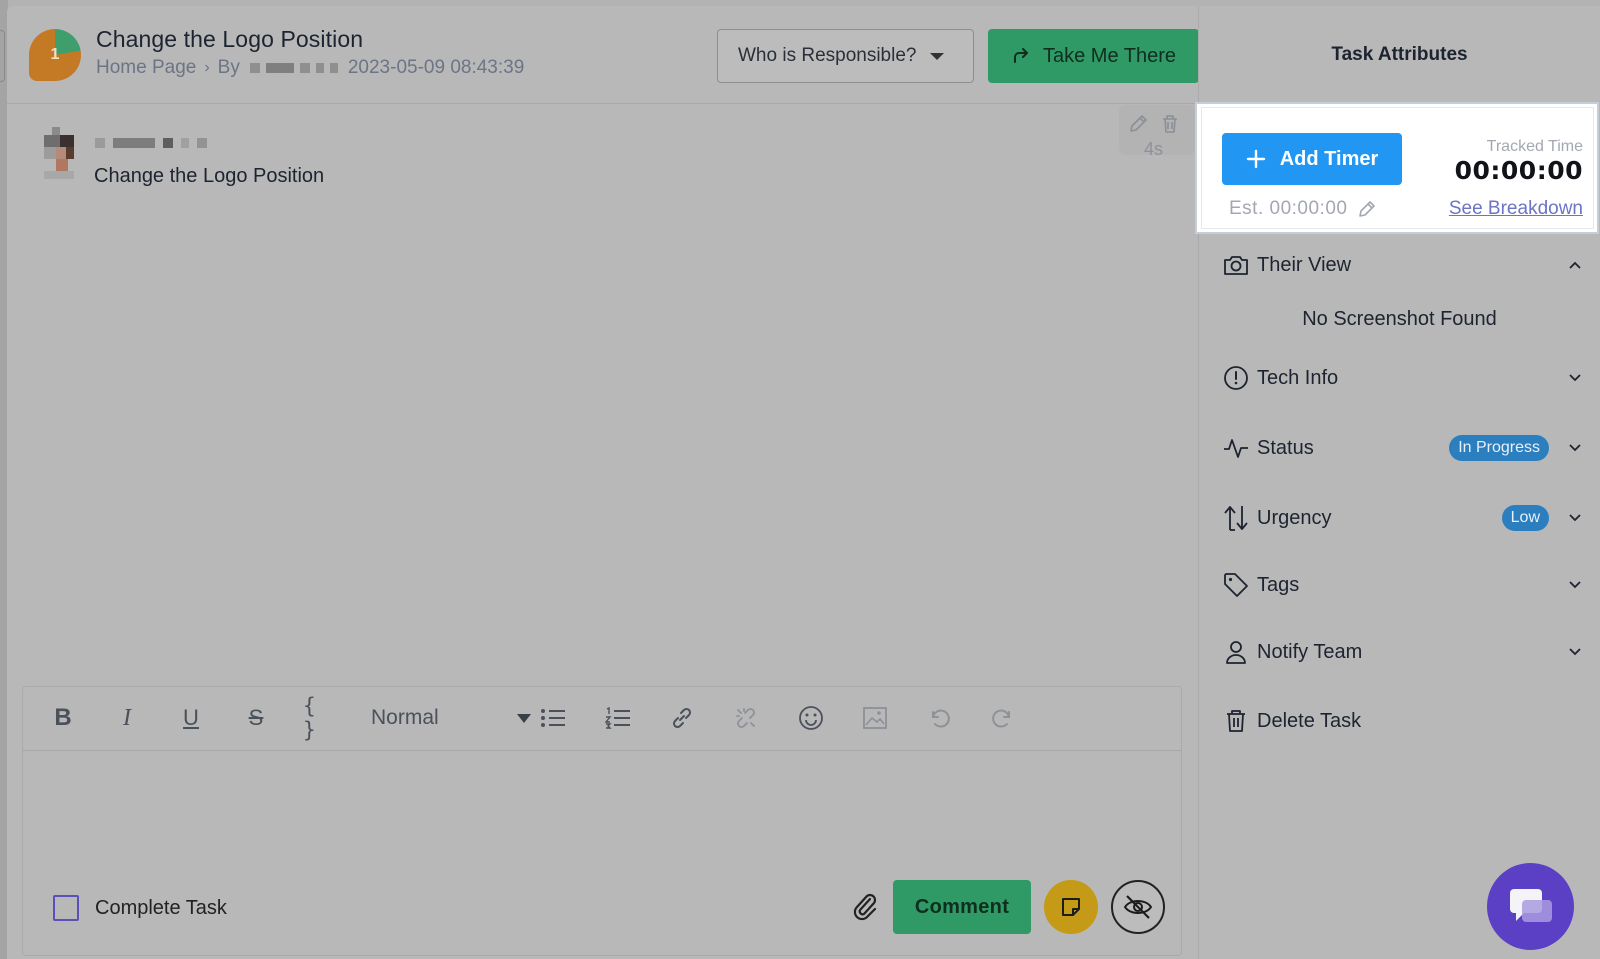 This screenshot has height=959, width=1600. I want to click on complete-task-label: Complete Task, so click(161, 907).